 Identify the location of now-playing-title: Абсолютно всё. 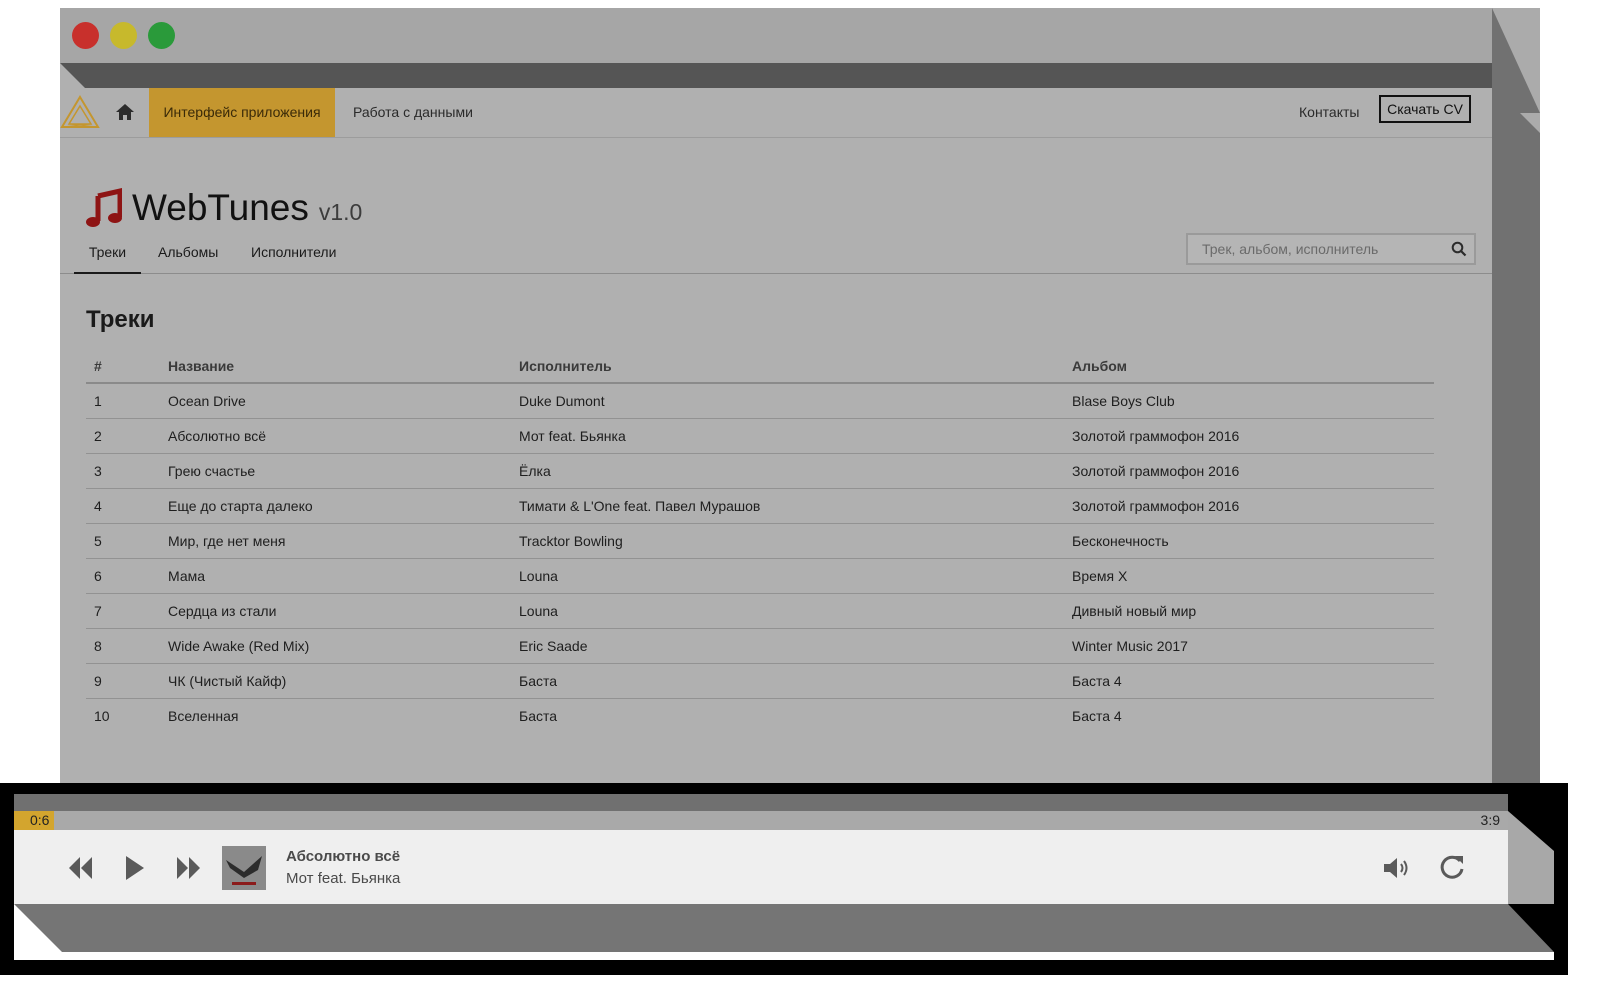
(343, 856).